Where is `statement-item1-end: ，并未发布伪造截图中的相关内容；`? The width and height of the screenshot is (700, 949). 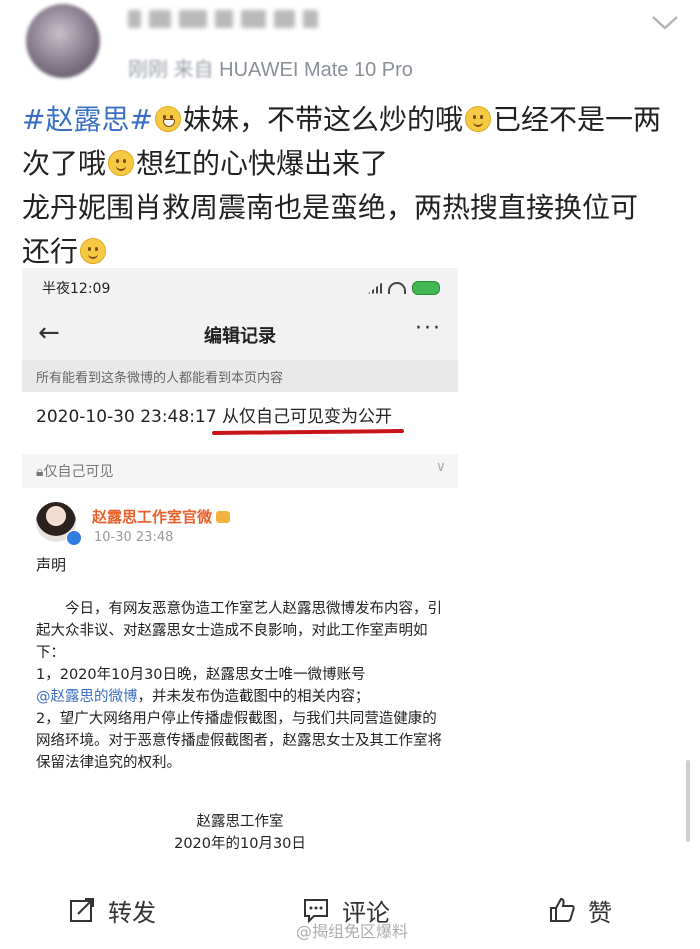 statement-item1-end: ，并未发布伪造截图中的相关内容； is located at coordinates (253, 697).